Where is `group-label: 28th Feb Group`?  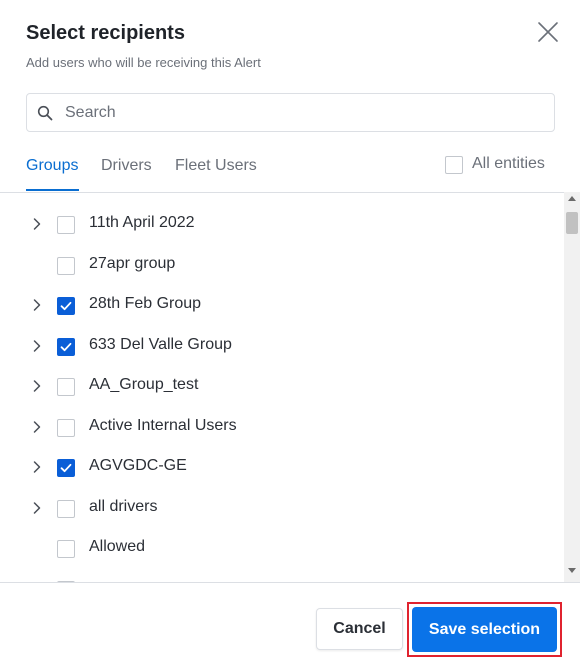 group-label: 28th Feb Group is located at coordinates (145, 303).